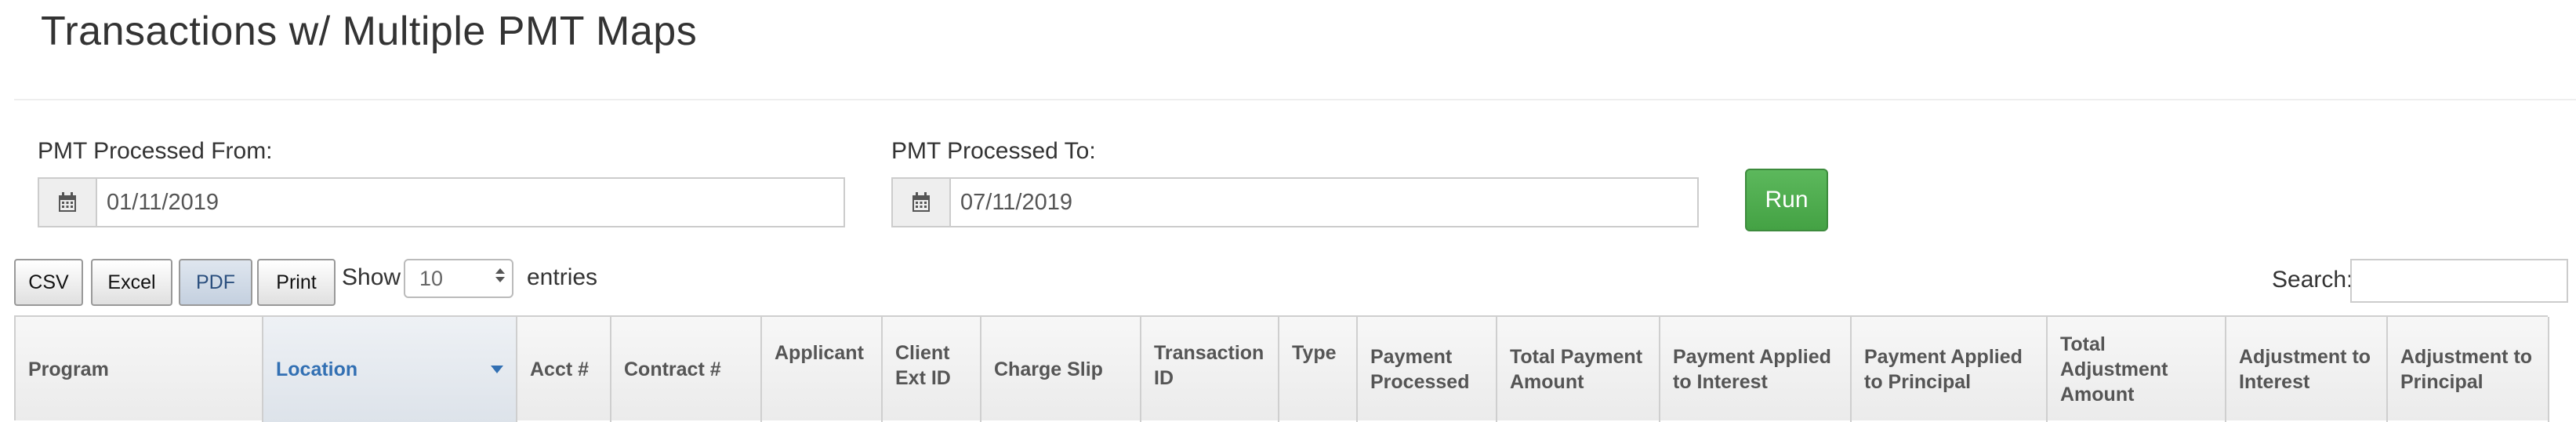 Image resolution: width=2576 pixels, height=422 pixels. Describe the element at coordinates (1579, 369) in the screenshot. I see `column-header: Total Payment Amount` at that location.